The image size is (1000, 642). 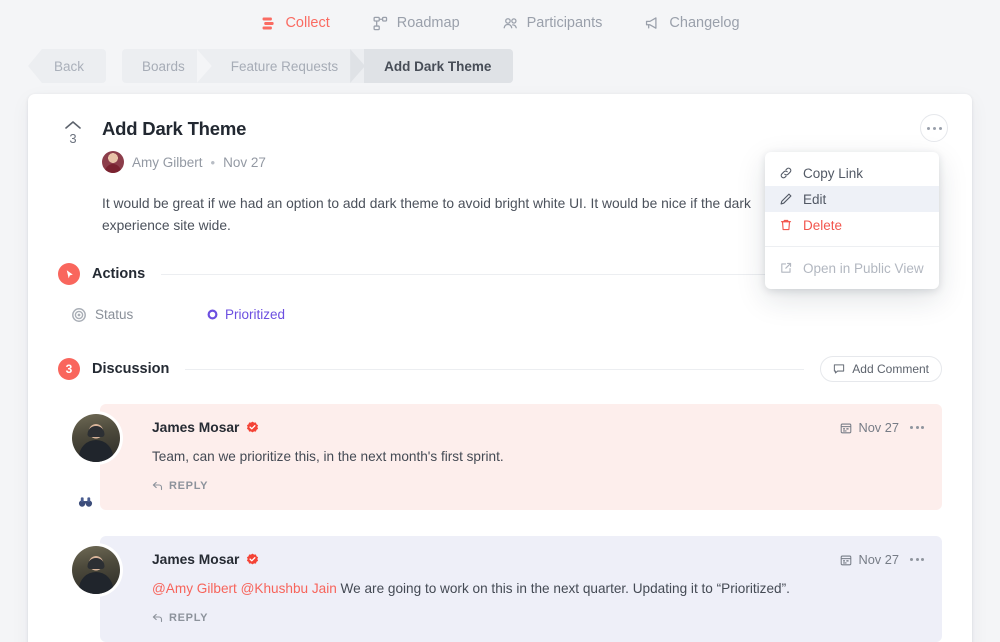 I want to click on breadcrumb-item-feature-requests: Feature Requests, so click(x=288, y=66).